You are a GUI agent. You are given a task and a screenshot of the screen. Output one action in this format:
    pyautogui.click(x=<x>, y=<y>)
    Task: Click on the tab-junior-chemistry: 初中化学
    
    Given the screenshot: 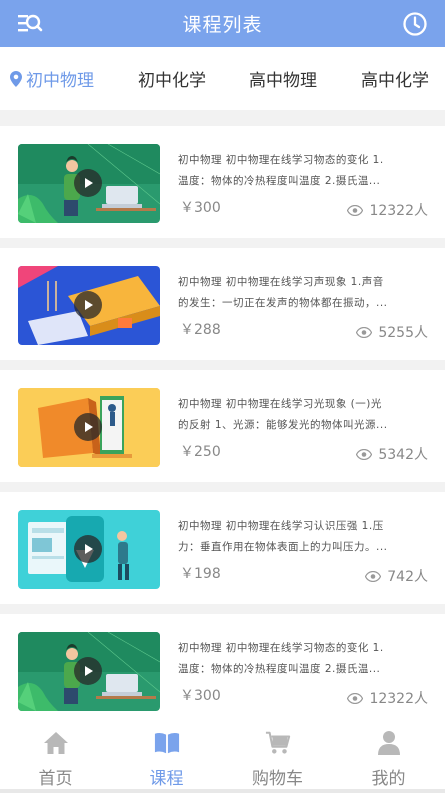 What is the action you would take?
    pyautogui.click(x=172, y=78)
    